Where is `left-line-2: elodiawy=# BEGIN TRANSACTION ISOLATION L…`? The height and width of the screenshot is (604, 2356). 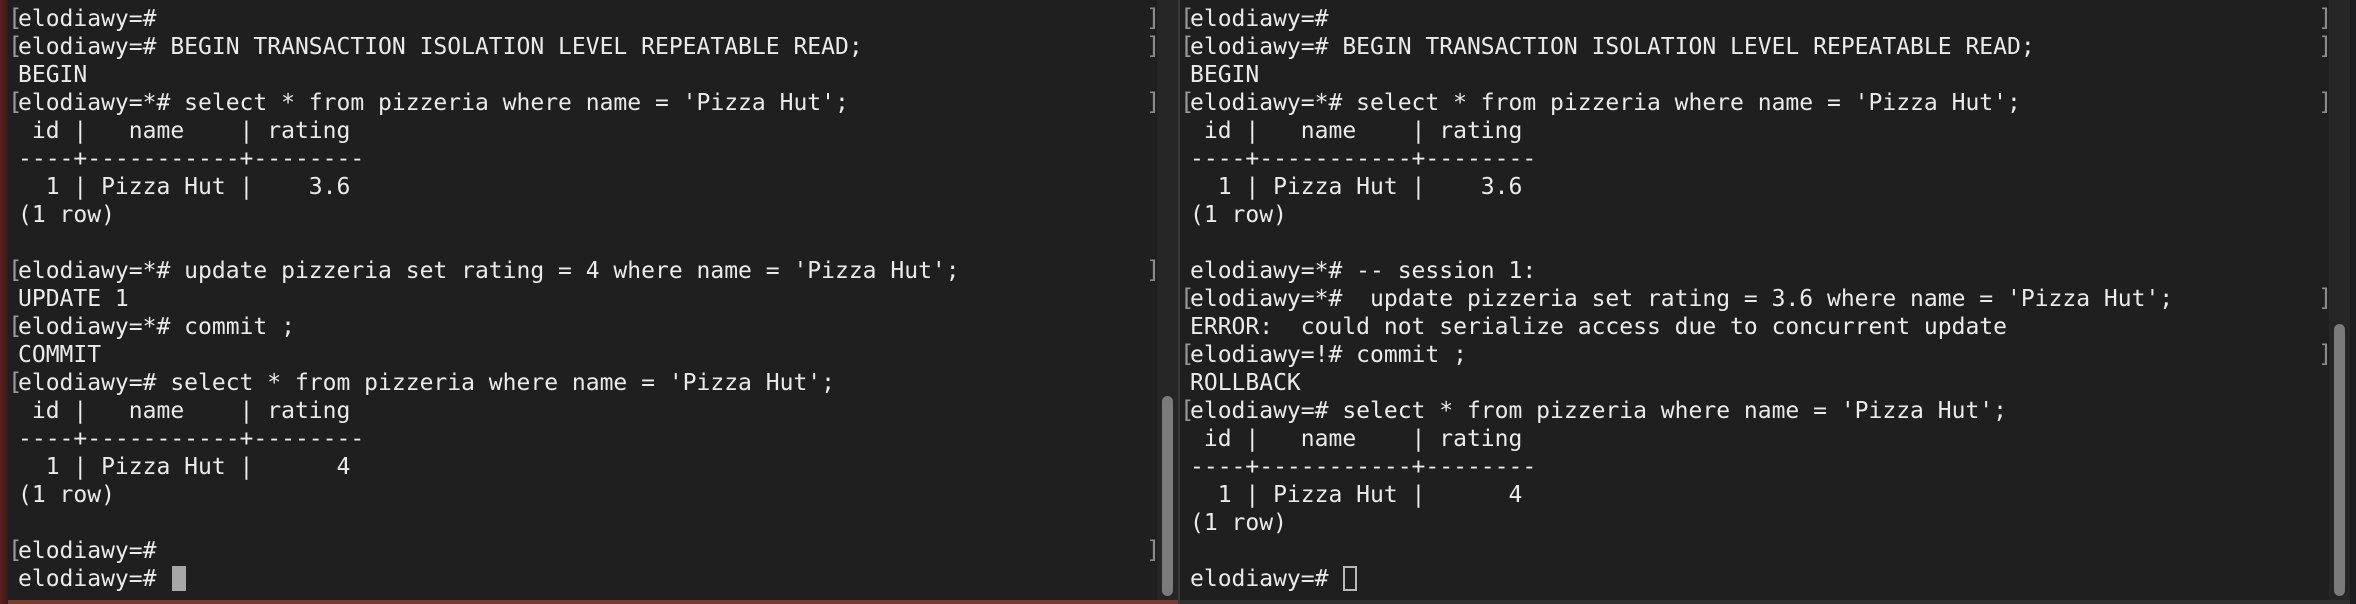
left-line-2: elodiawy=# BEGIN TRANSACTION ISOLATION L… is located at coordinates (440, 47).